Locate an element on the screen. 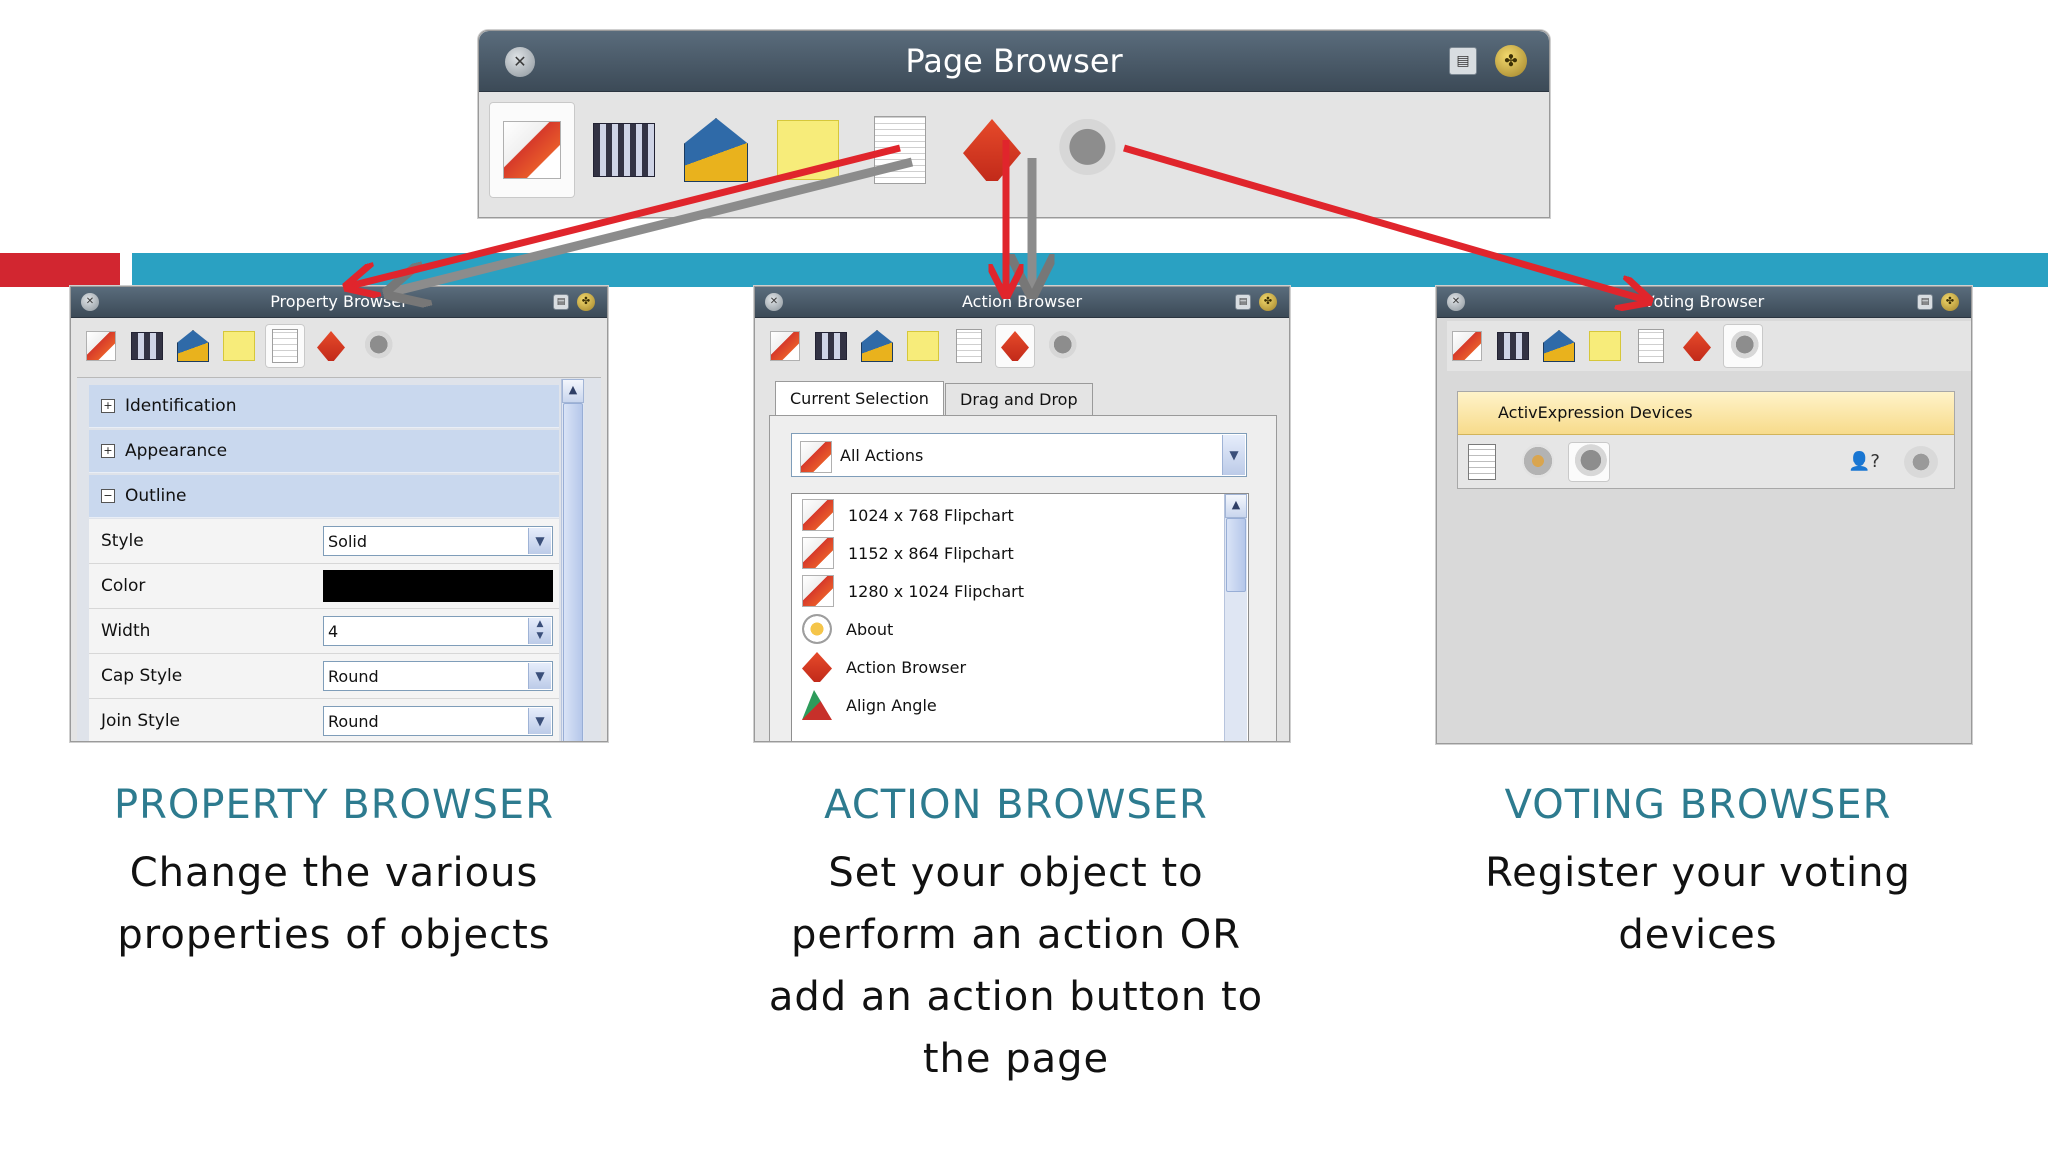 This screenshot has width=2048, height=1152. voting-browser-caption-title: VOTING BROWSER is located at coordinates (1698, 805).